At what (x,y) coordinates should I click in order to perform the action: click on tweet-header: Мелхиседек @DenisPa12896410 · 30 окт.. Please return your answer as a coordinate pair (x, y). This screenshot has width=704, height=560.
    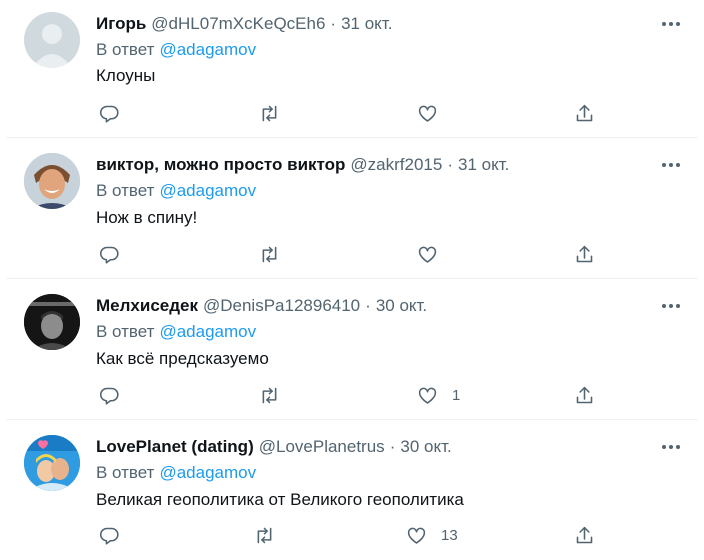
    Looking at the image, I should click on (261, 306).